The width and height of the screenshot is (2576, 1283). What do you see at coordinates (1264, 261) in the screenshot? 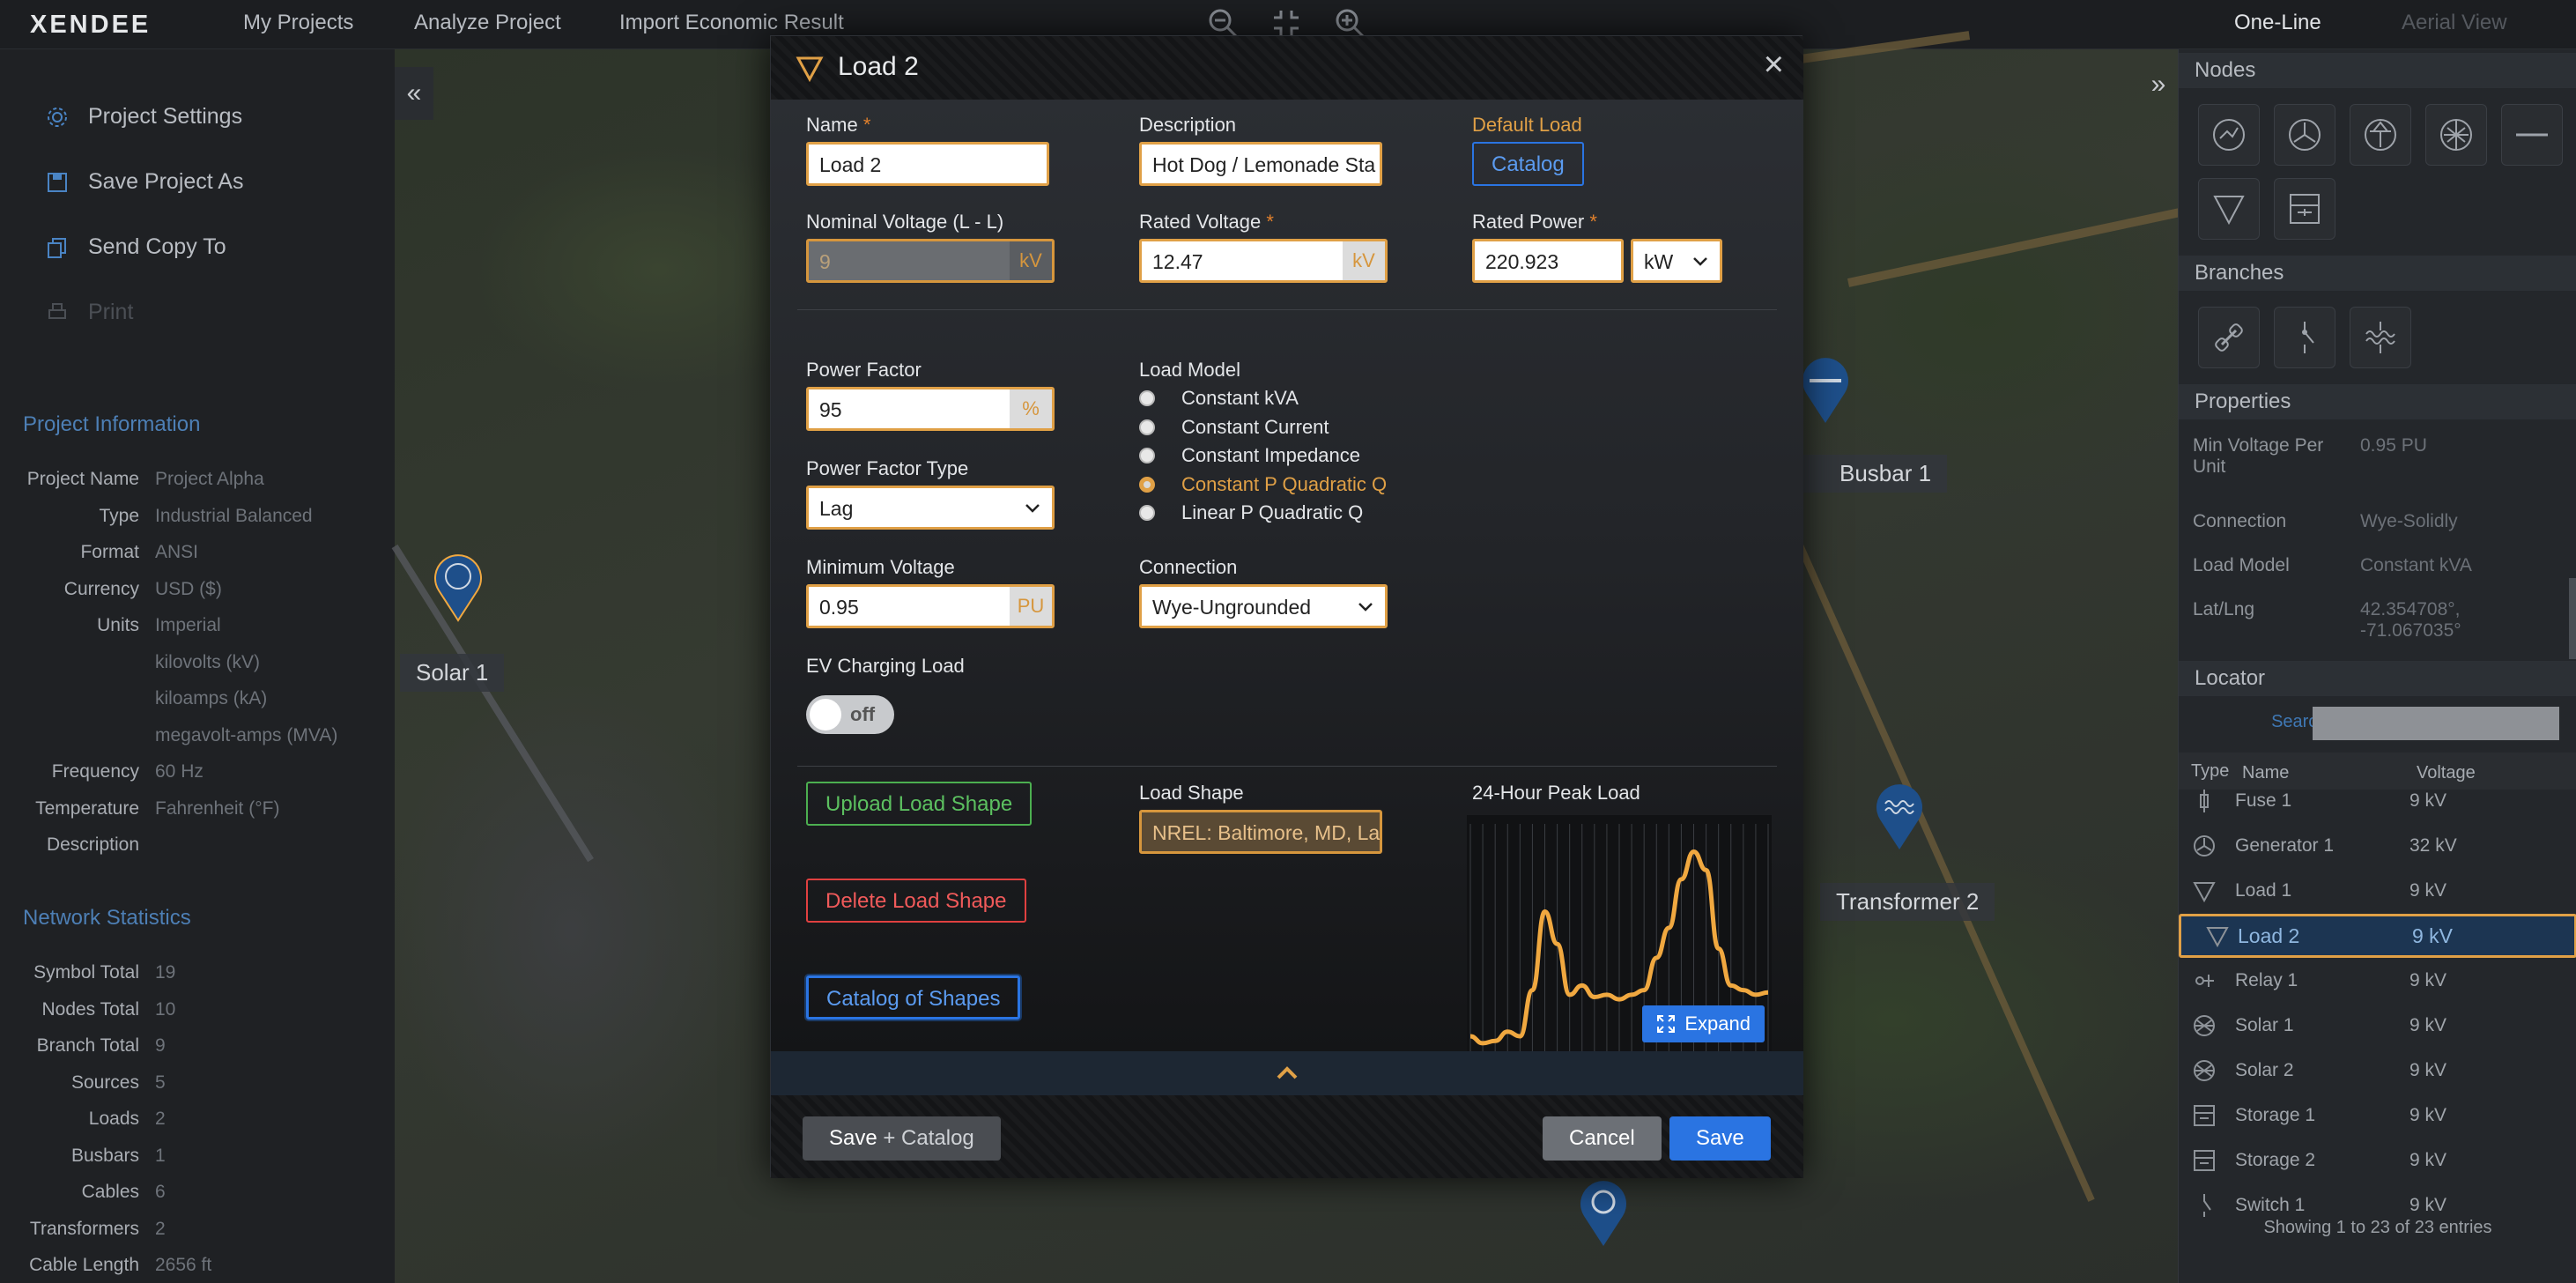
I see `rated-voltage-input: 12.47 kV` at bounding box center [1264, 261].